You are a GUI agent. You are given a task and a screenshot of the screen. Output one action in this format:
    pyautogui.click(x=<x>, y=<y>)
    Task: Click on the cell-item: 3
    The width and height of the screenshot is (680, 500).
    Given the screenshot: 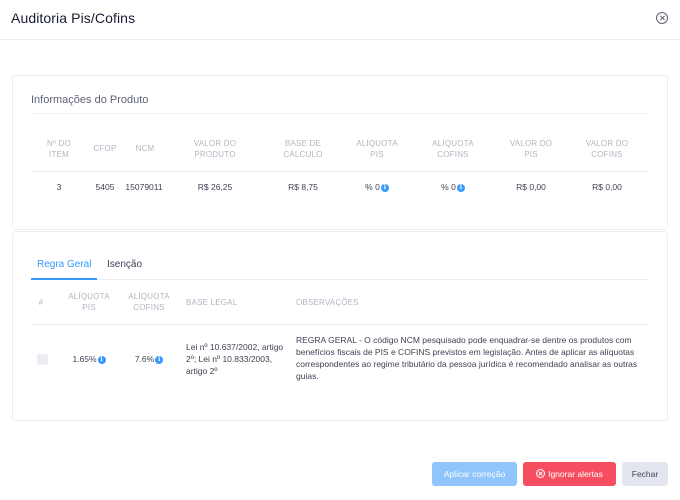 What is the action you would take?
    pyautogui.click(x=59, y=187)
    